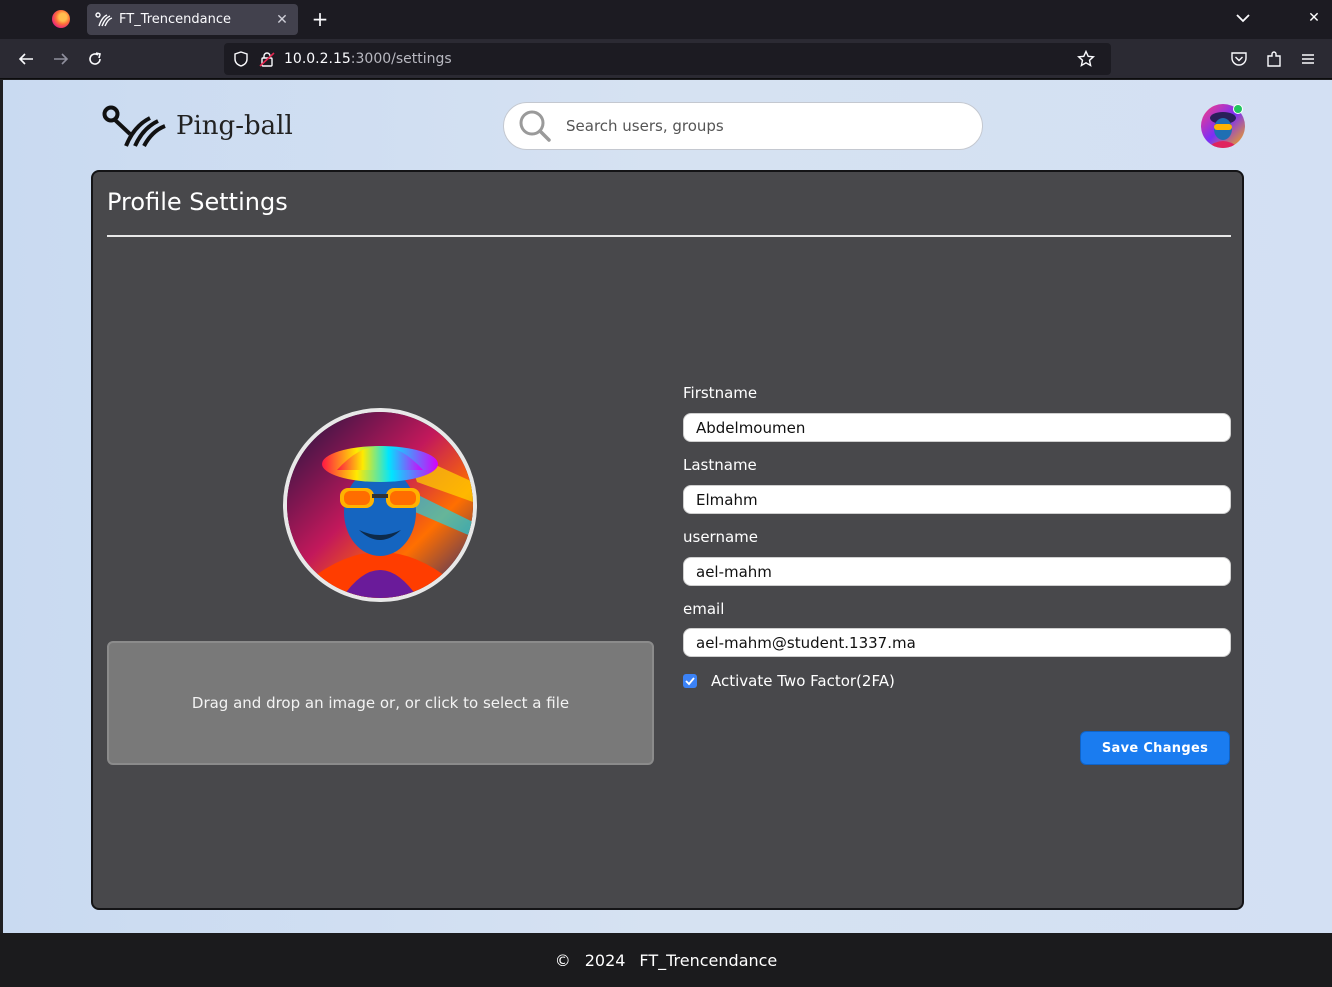 The image size is (1332, 987). What do you see at coordinates (317, 59) in the screenshot?
I see `url-host: 10.0.2.15` at bounding box center [317, 59].